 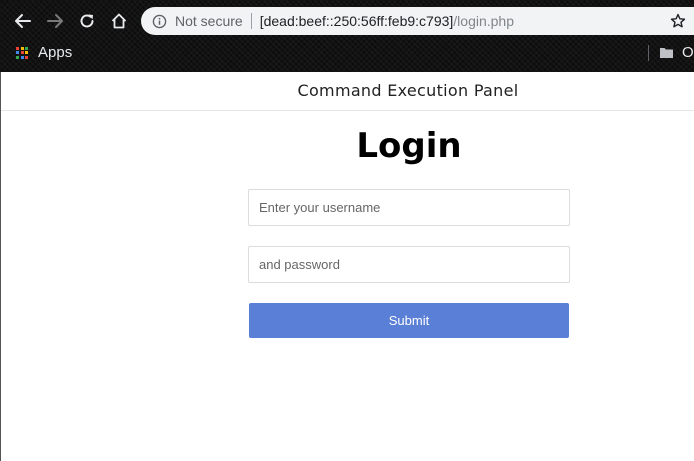 I want to click on reload-icon, so click(x=87, y=21).